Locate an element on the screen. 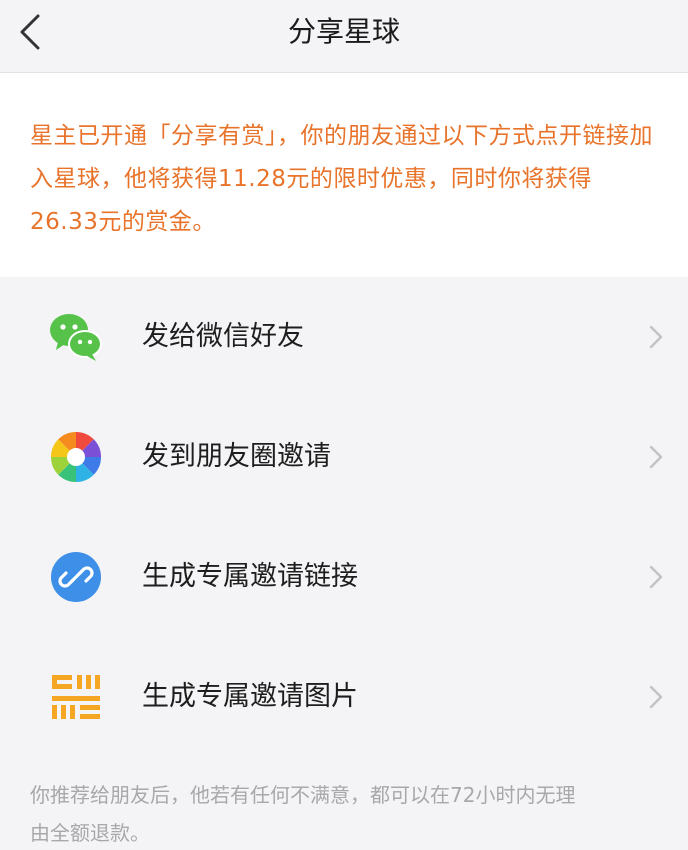  generate-invite-link-item: 生成专属邀请链接 is located at coordinates (344, 577).